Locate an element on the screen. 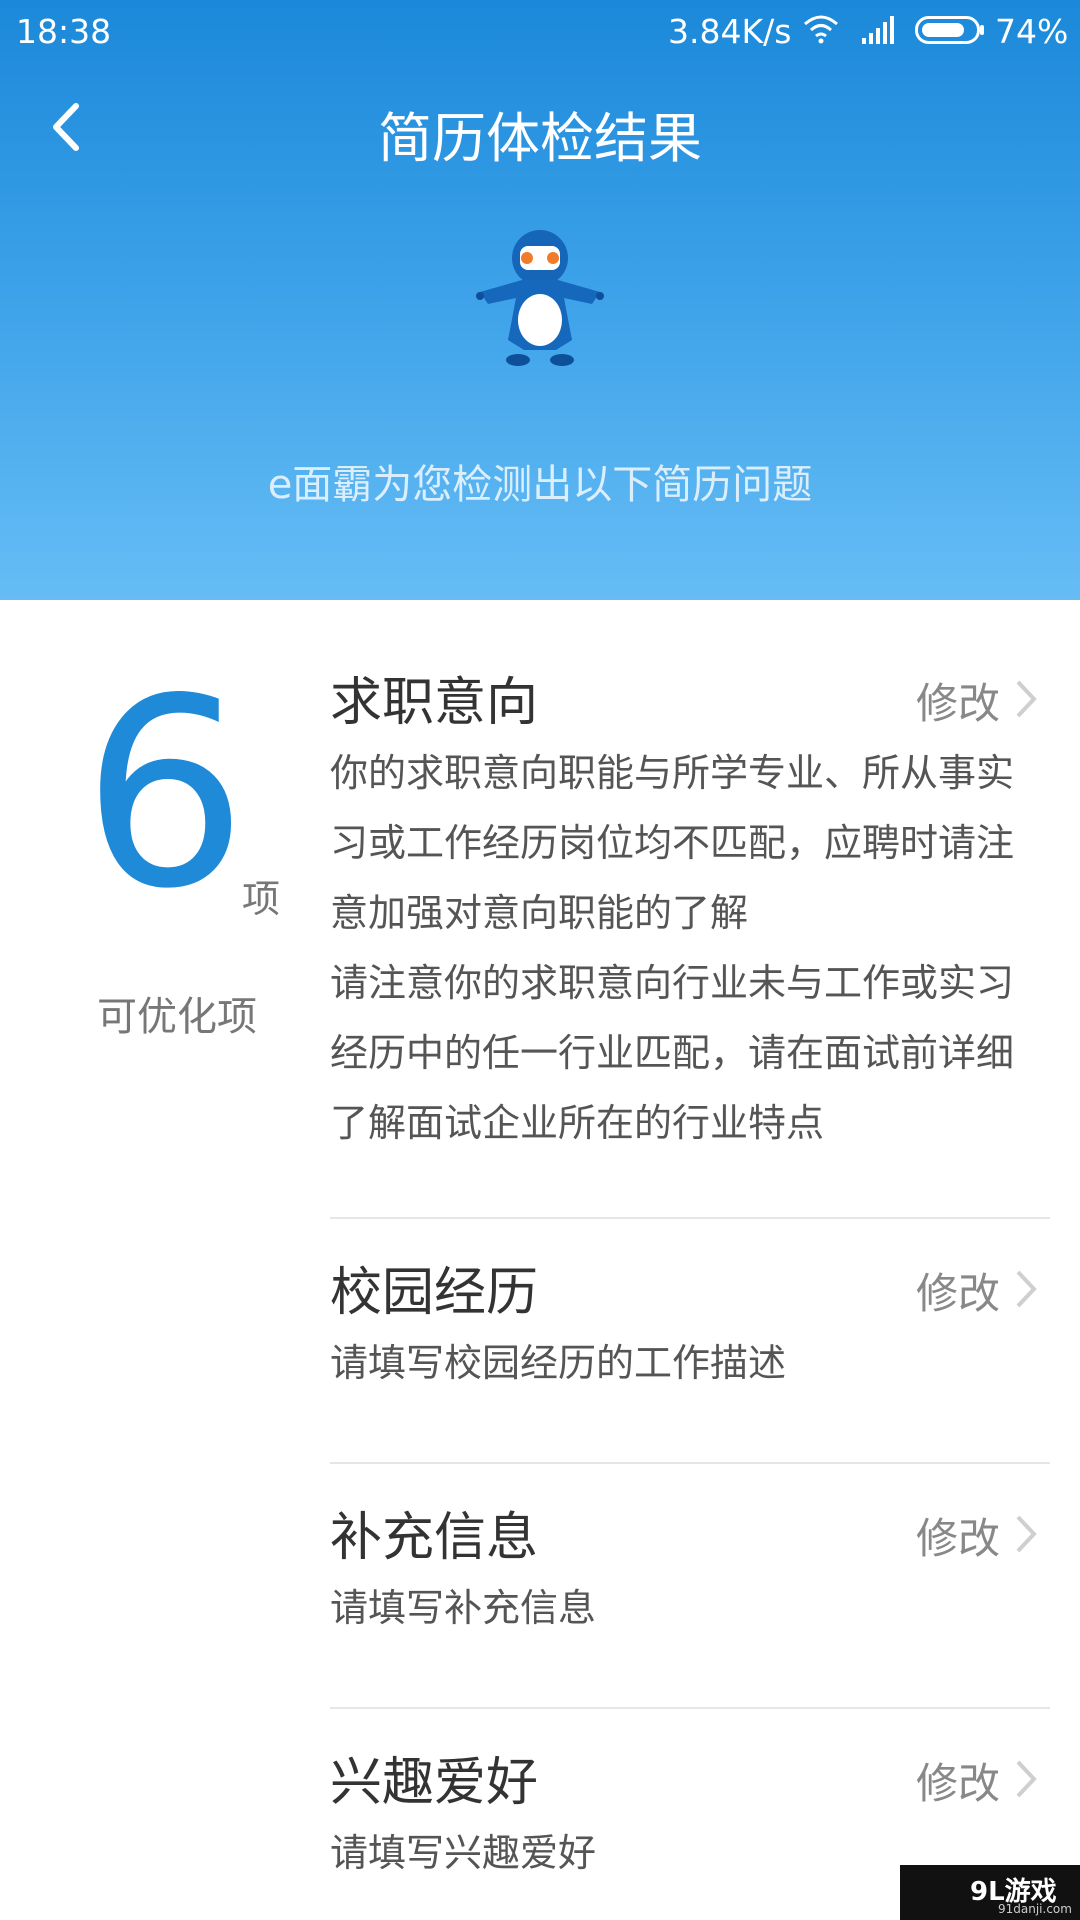 Image resolution: width=1080 pixels, height=1920 pixels. site-watermark: 9L游戏 91danji.com is located at coordinates (990, 1892).